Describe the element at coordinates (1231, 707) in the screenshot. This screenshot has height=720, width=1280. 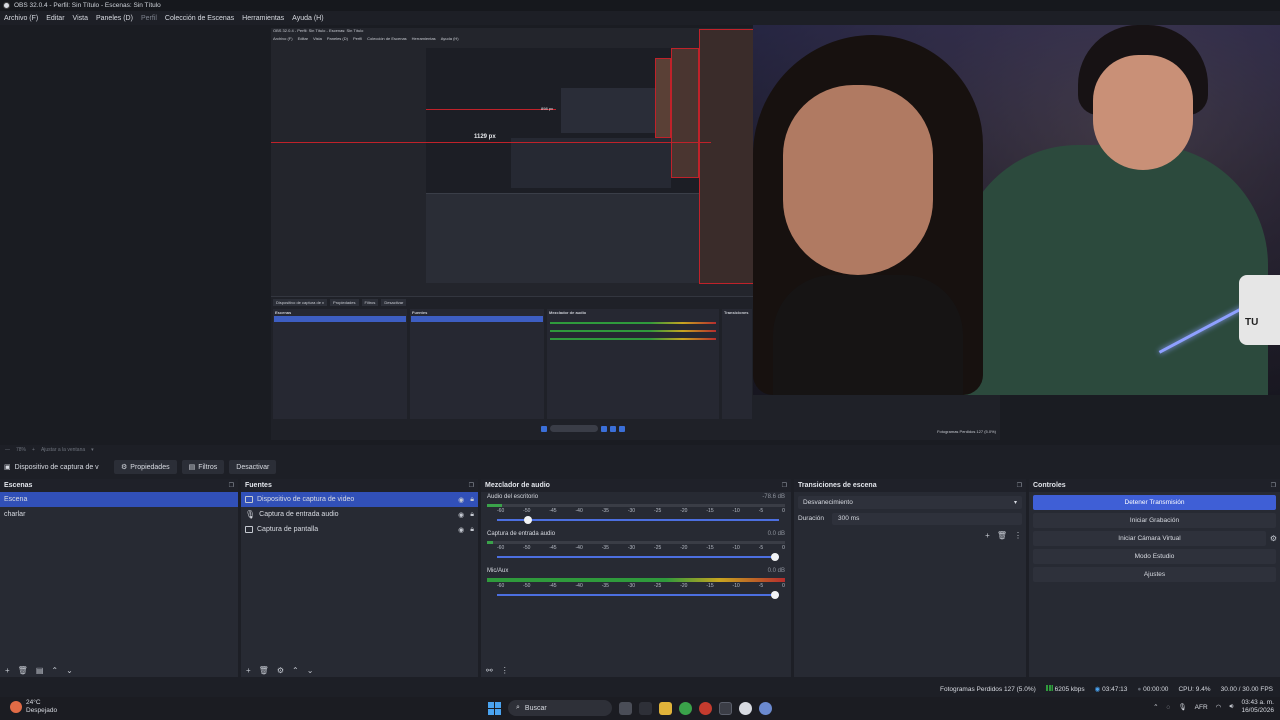
I see `volume-icon: 🔊︎` at that location.